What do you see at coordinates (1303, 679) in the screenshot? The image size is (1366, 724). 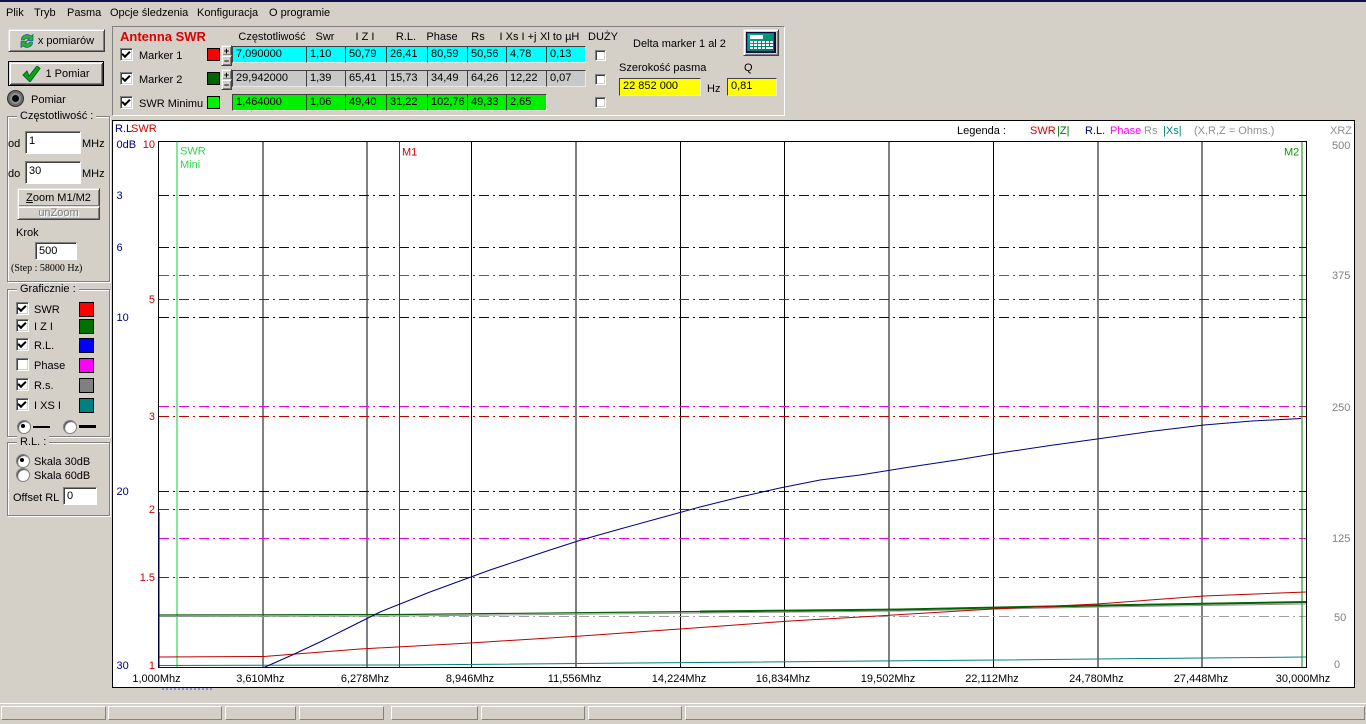 I see `svg-text: 30,000Mhz` at bounding box center [1303, 679].